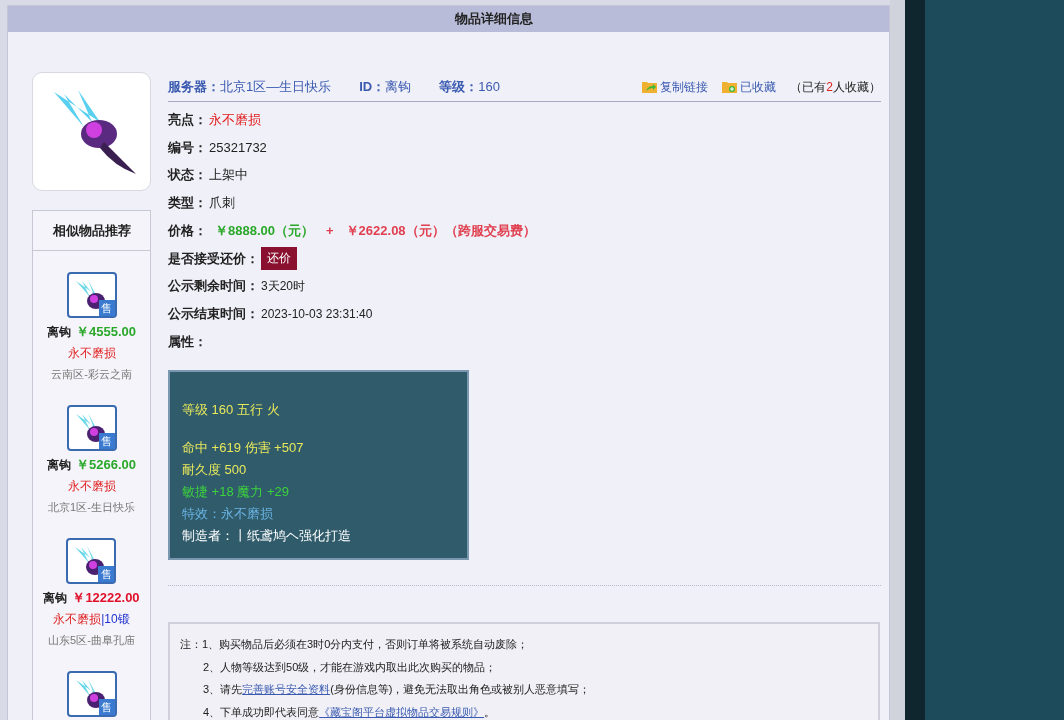  Describe the element at coordinates (91, 230) in the screenshot. I see `panel-title: 相似物品推荐` at that location.